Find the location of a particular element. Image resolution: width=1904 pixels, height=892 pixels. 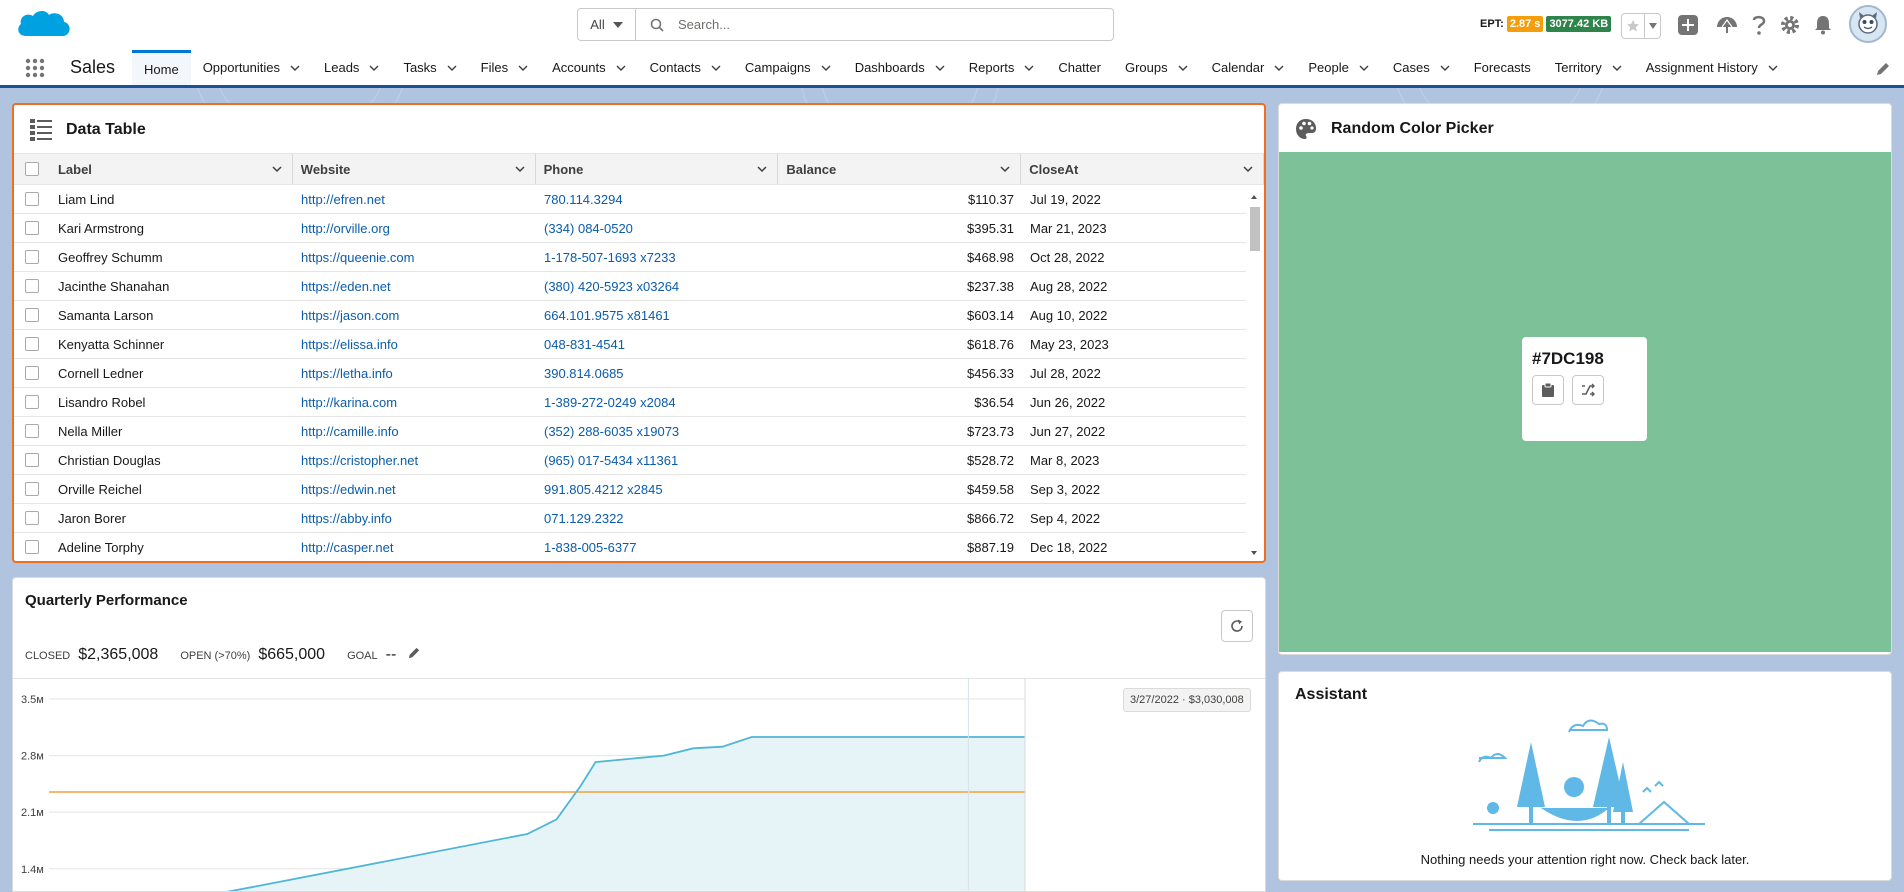

cell-phone-link: 1-389-272-0249 x2084 is located at coordinates (657, 402).